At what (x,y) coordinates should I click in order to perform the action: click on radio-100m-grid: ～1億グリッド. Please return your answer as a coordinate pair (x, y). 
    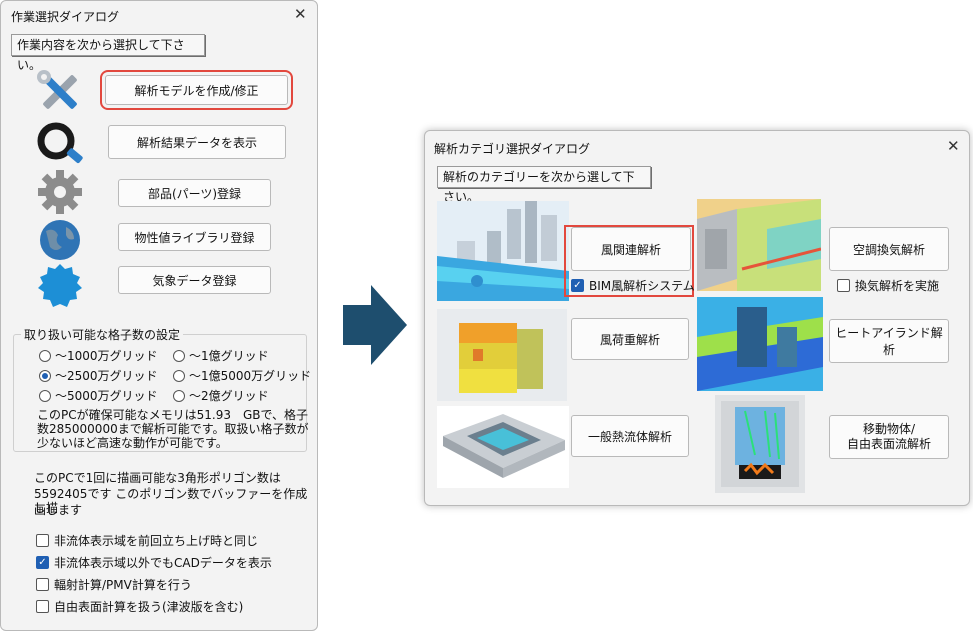
    Looking at the image, I should click on (221, 355).